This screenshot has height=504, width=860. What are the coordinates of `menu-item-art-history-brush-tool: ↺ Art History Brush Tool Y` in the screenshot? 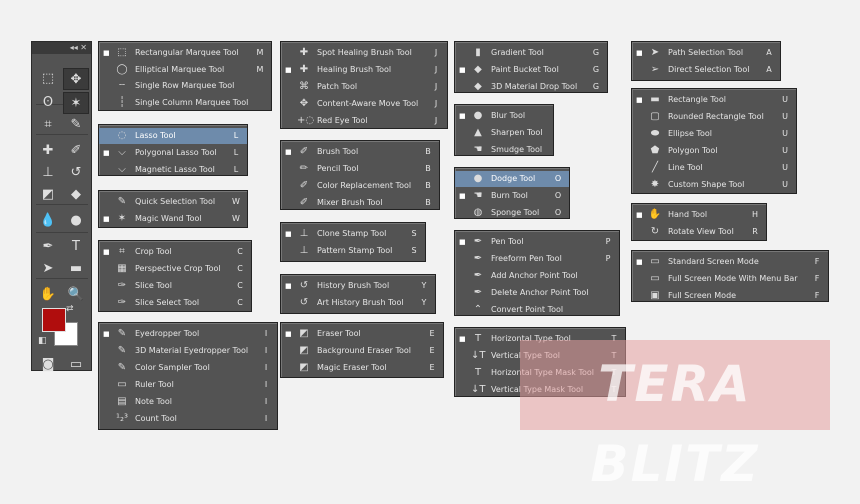 It's located at (358, 303).